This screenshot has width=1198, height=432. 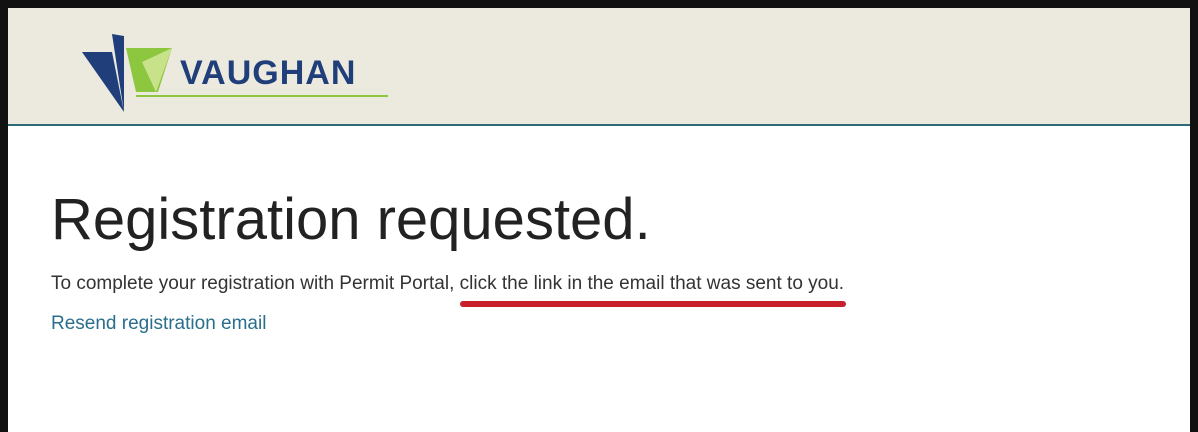 I want to click on resend-registration-email-link: Resend registration email, so click(x=158, y=324).